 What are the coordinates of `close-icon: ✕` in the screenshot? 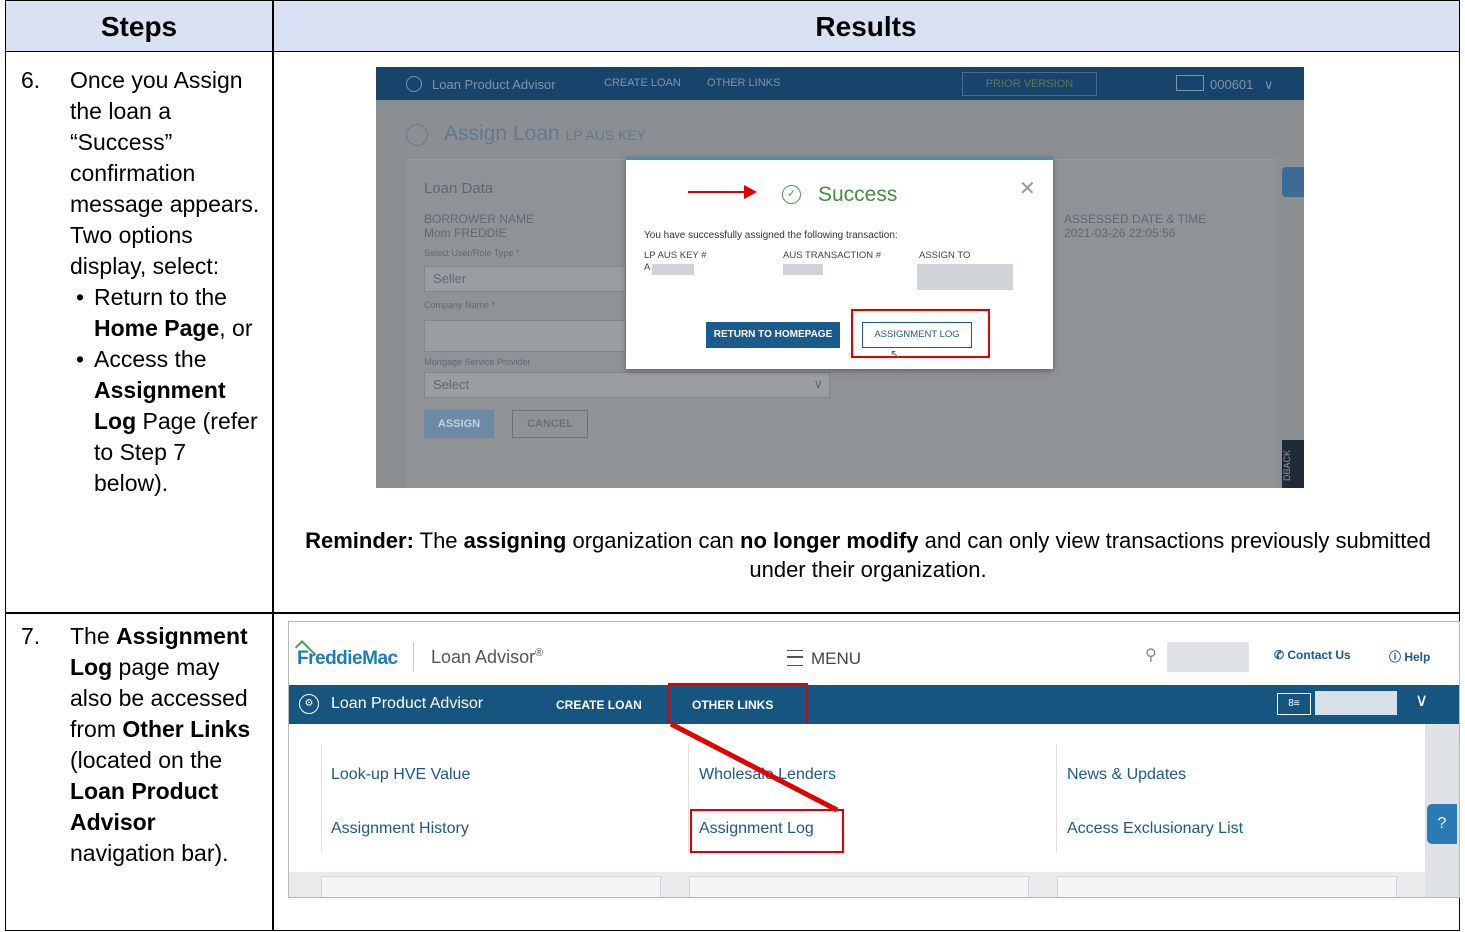 It's located at (1027, 188).